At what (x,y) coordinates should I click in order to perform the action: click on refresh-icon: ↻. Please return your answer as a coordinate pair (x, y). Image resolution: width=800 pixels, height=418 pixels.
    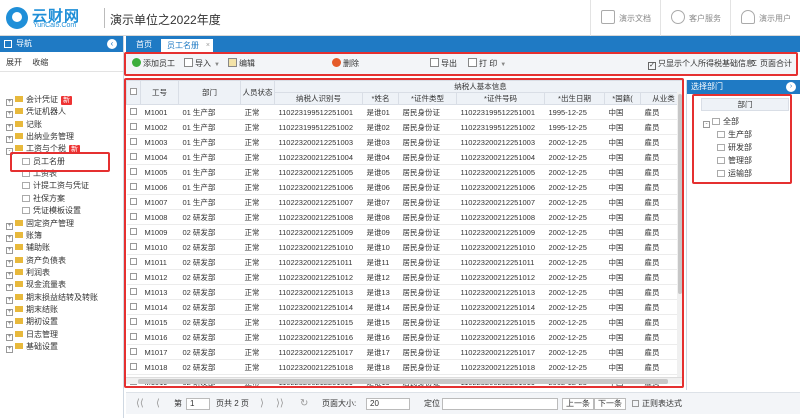
    Looking at the image, I should click on (304, 404).